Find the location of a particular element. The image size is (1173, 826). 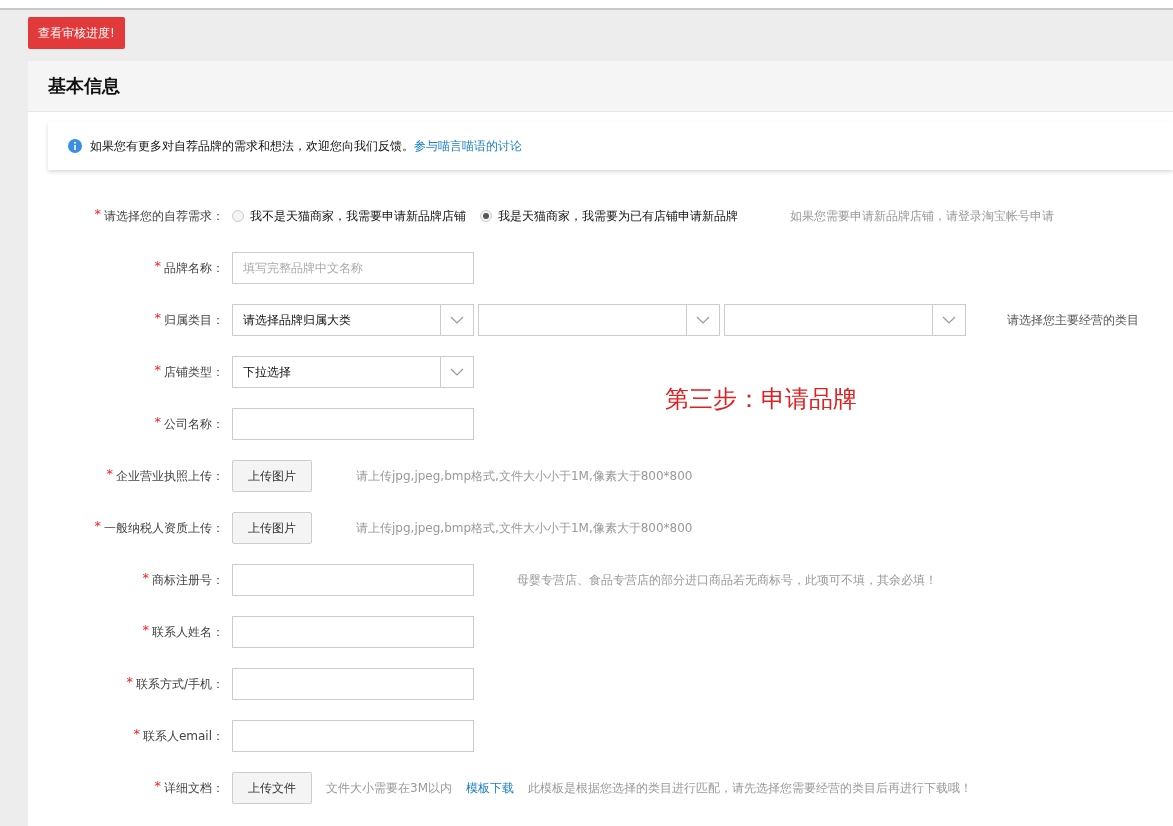

input-field: 填写完整品牌中文名称 is located at coordinates (353, 268).